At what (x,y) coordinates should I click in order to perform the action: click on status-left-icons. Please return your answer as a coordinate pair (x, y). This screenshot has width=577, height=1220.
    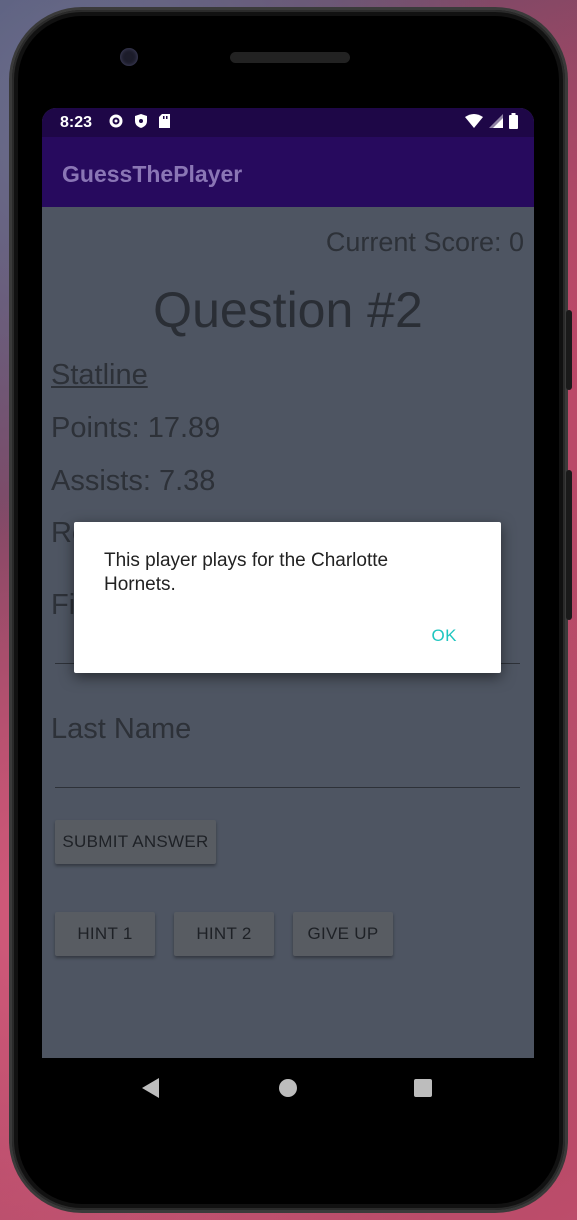
    Looking at the image, I should click on (139, 121).